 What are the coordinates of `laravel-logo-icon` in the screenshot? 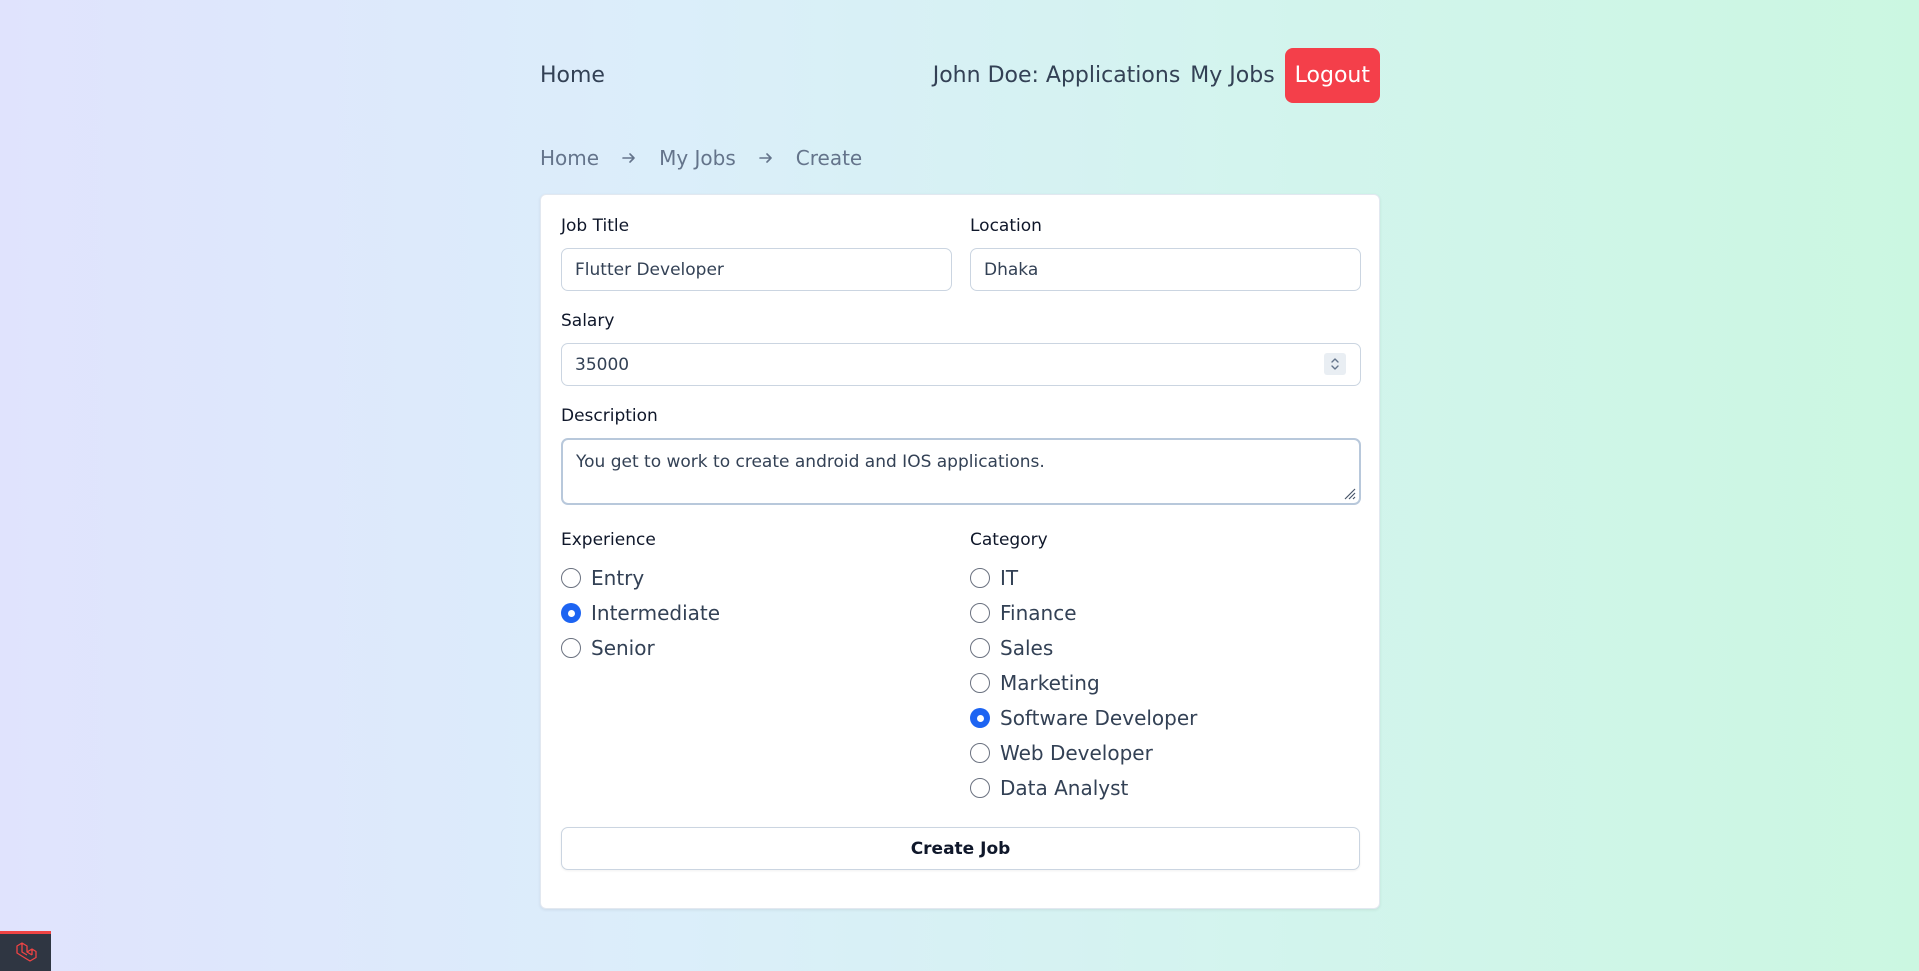 It's located at (25, 951).